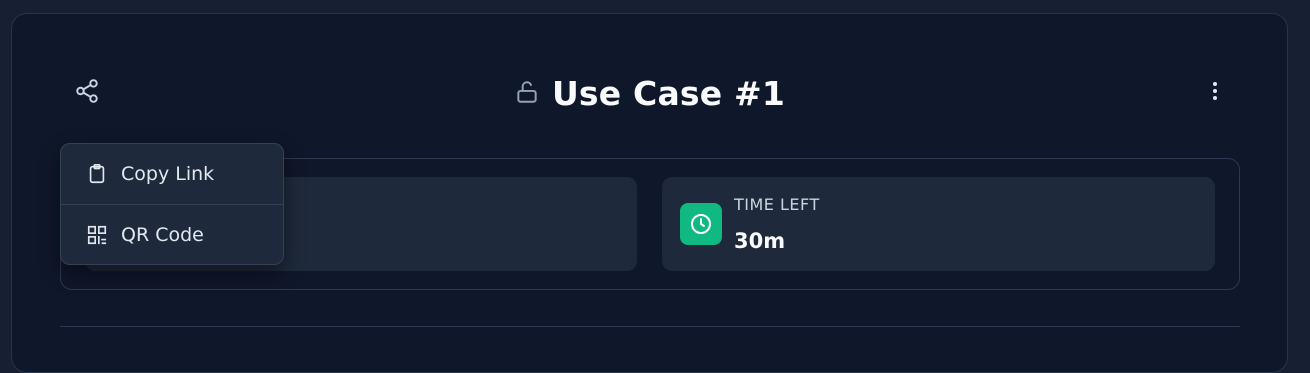 This screenshot has height=373, width=1310. I want to click on more-vertical-icon, so click(1215, 93).